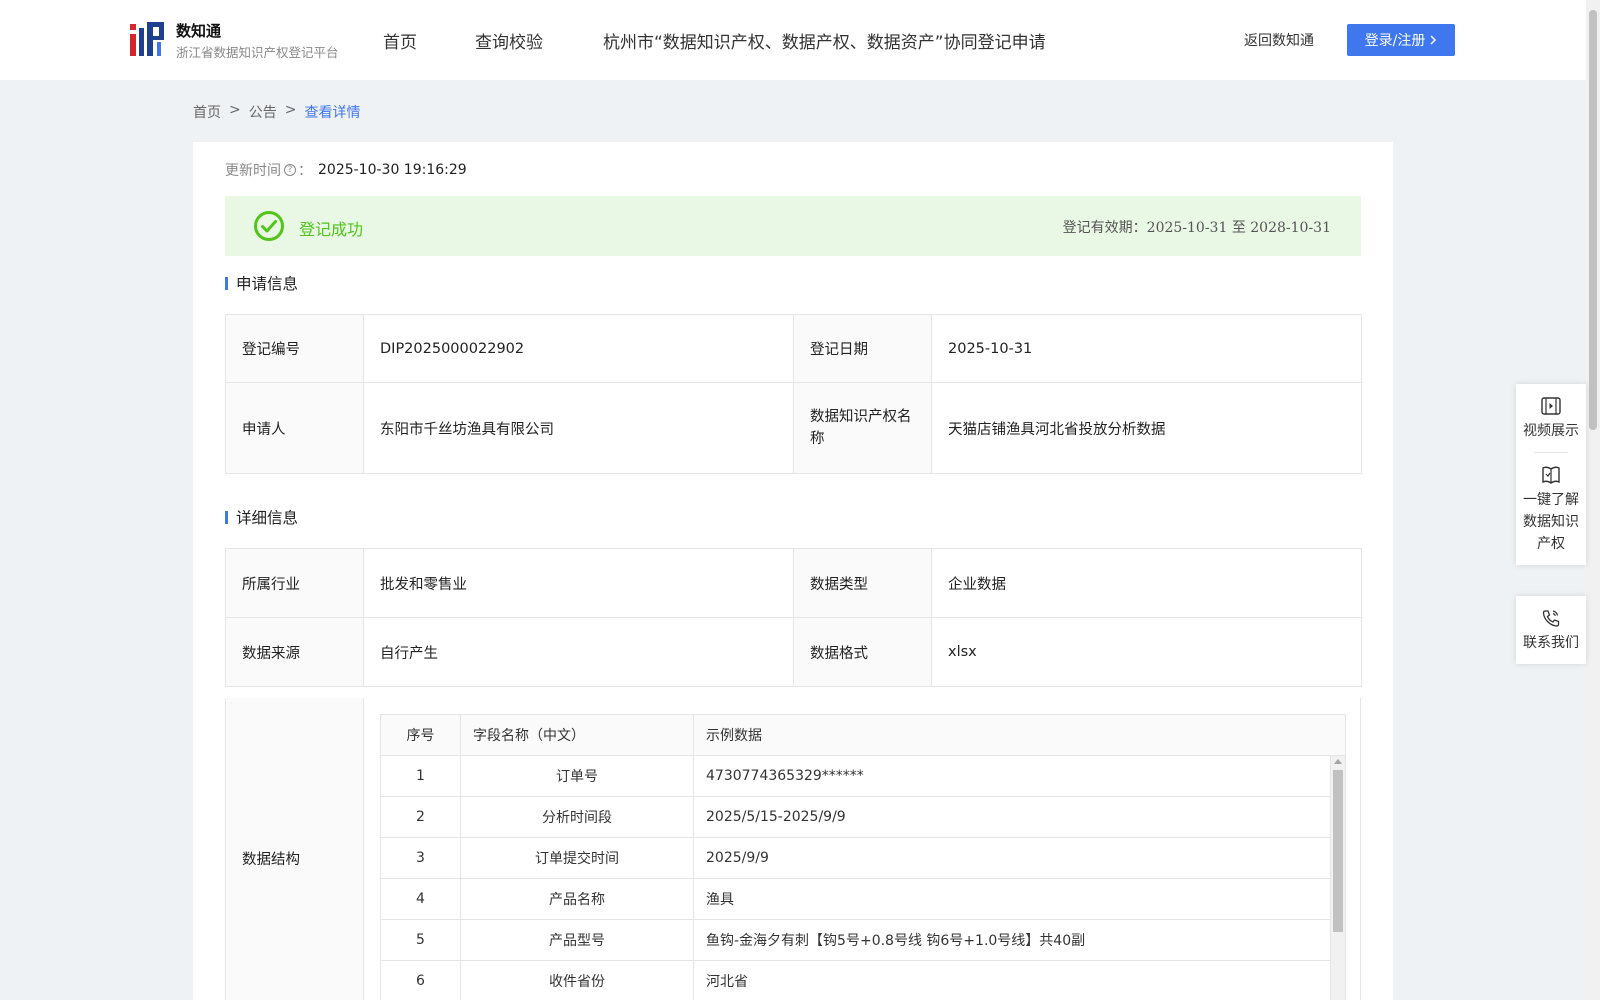 The width and height of the screenshot is (1600, 1000). Describe the element at coordinates (332, 113) in the screenshot. I see `breadcrumb-current: 查看详情` at that location.